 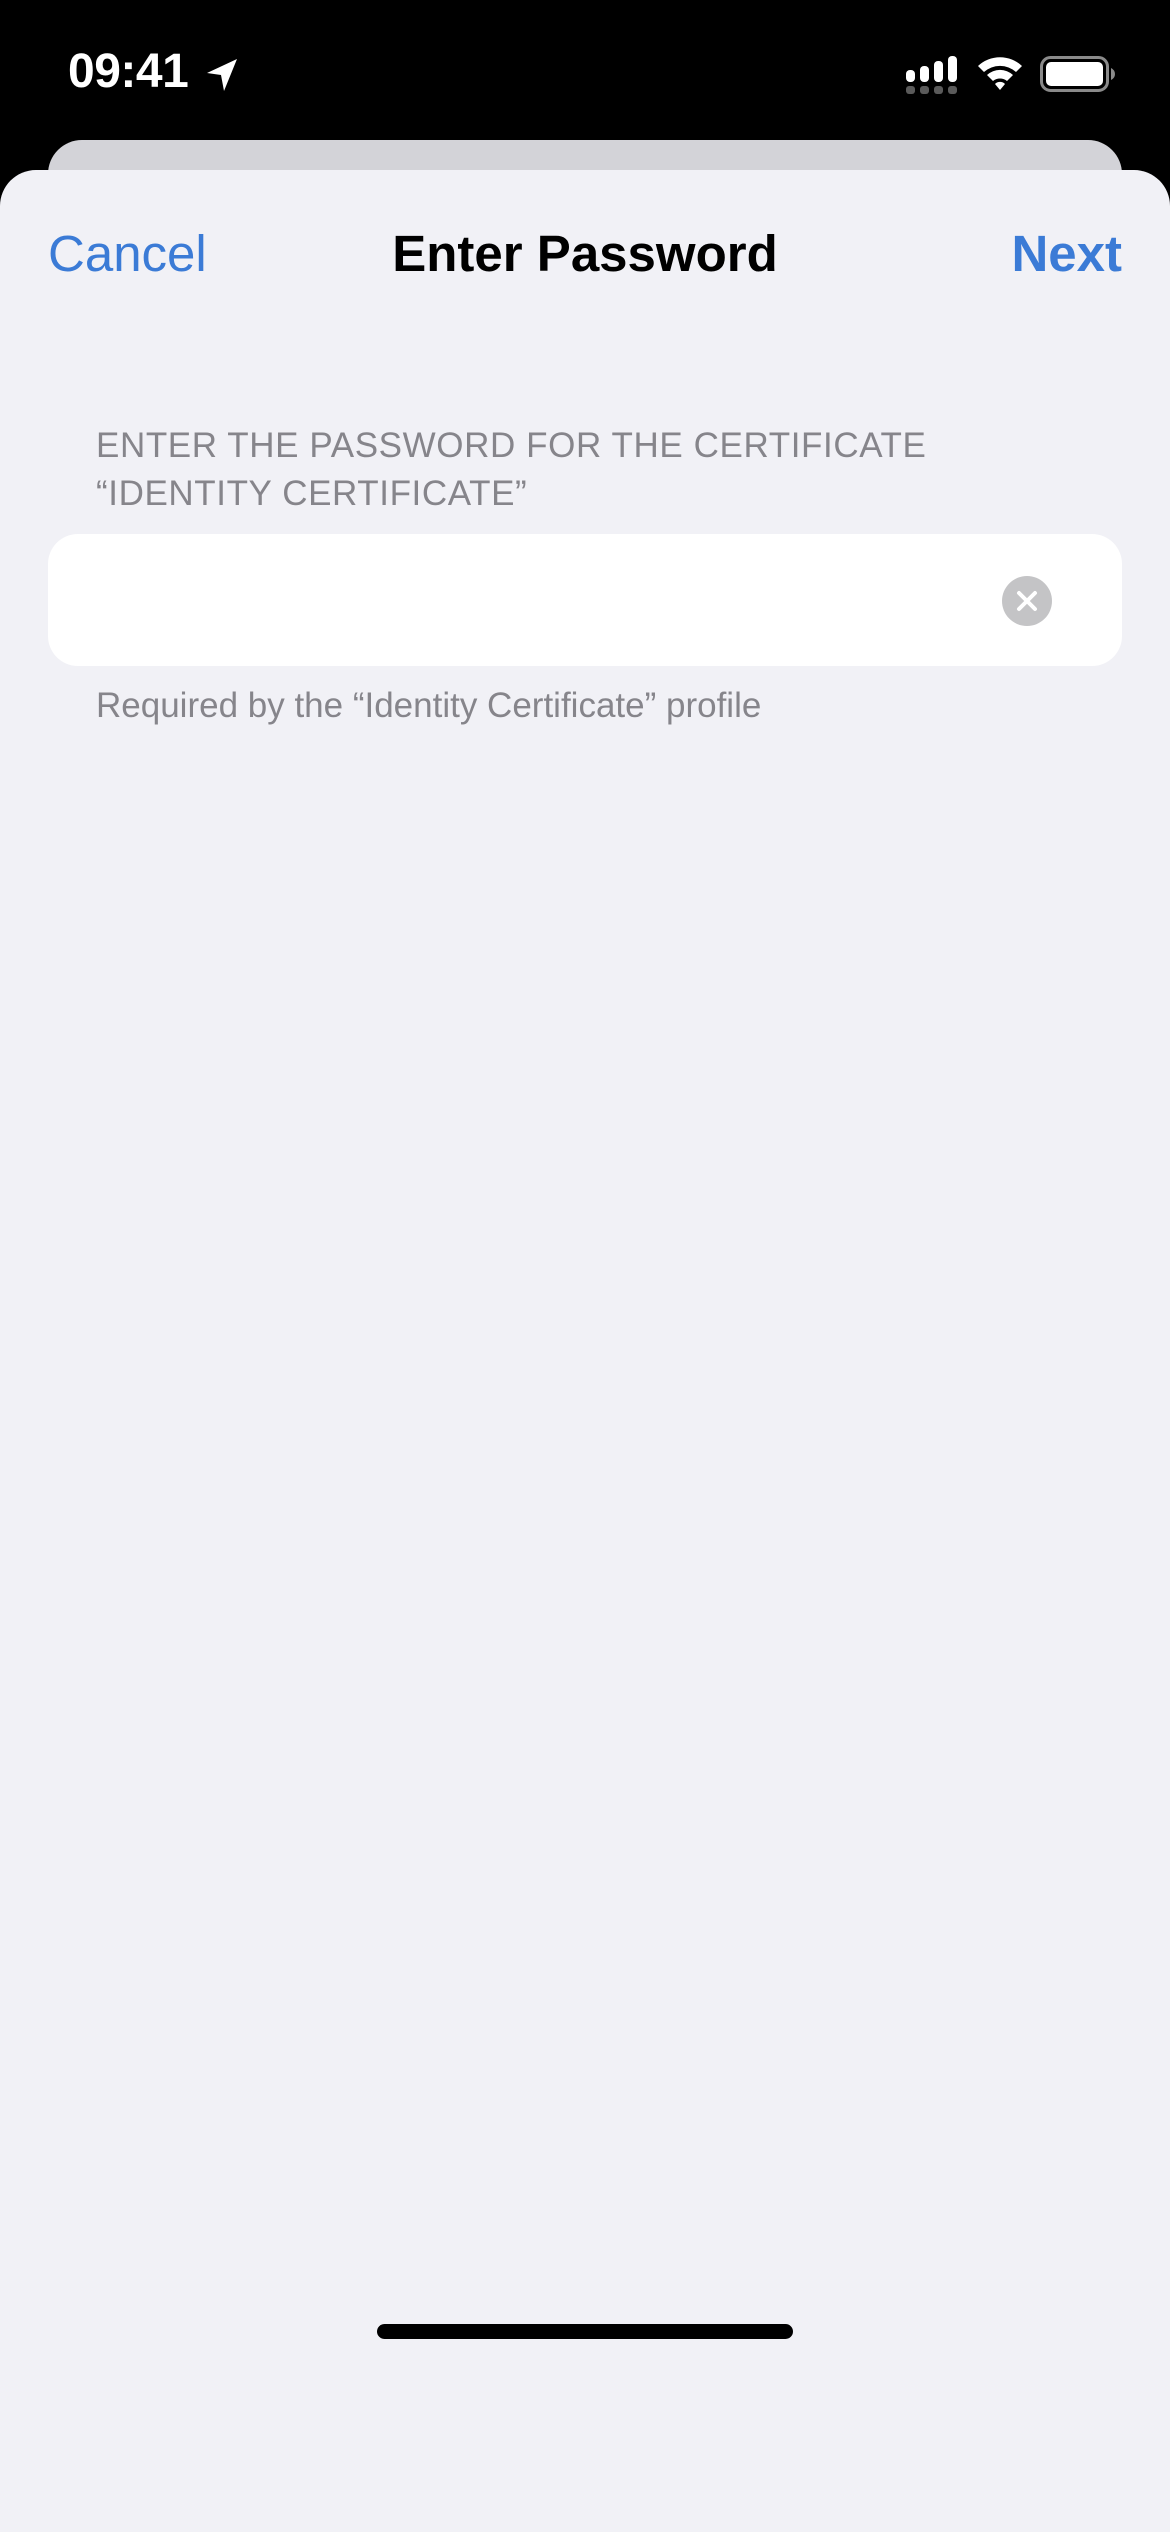 What do you see at coordinates (1000, 73) in the screenshot?
I see `wifi-icon` at bounding box center [1000, 73].